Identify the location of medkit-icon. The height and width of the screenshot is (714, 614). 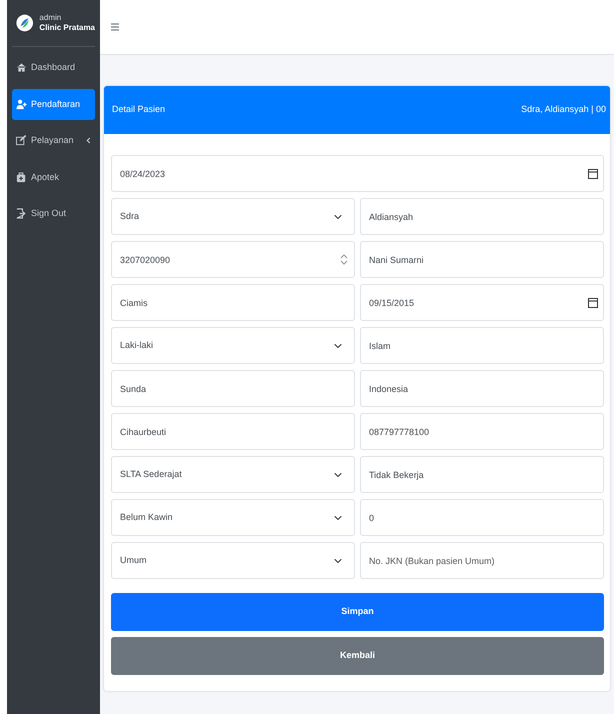
(21, 177).